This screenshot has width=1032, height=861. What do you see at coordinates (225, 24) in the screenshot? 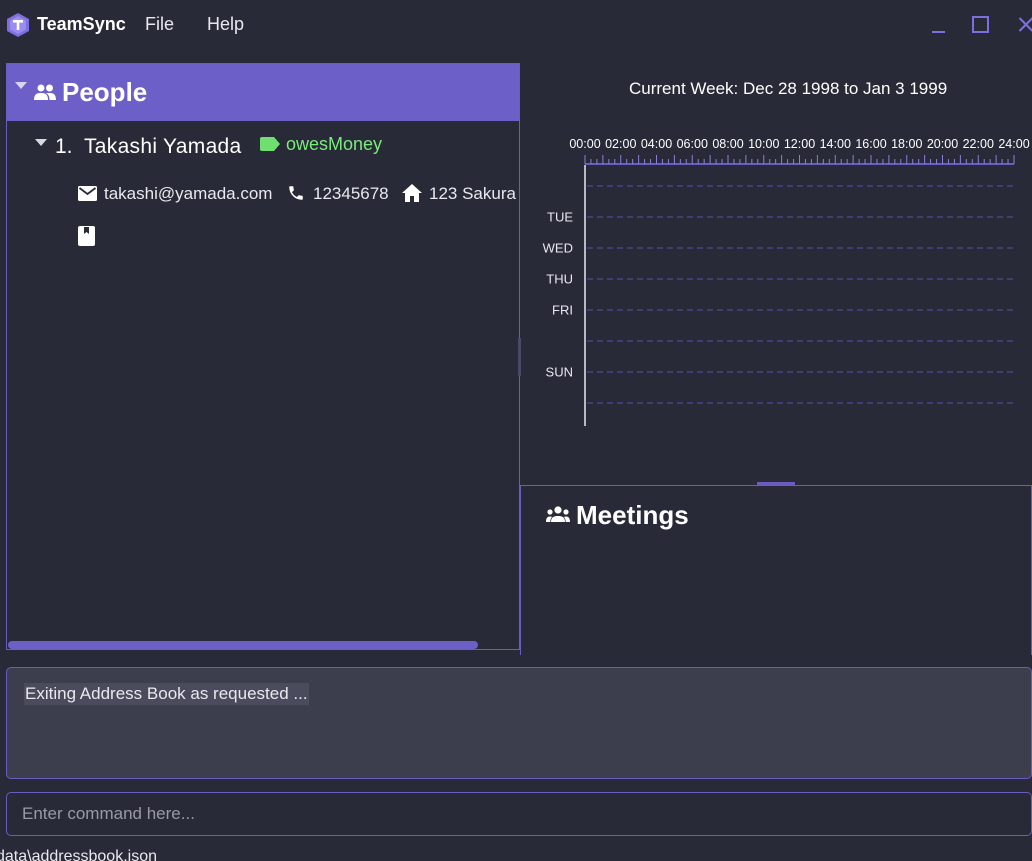
I see `menu-help: Help` at bounding box center [225, 24].